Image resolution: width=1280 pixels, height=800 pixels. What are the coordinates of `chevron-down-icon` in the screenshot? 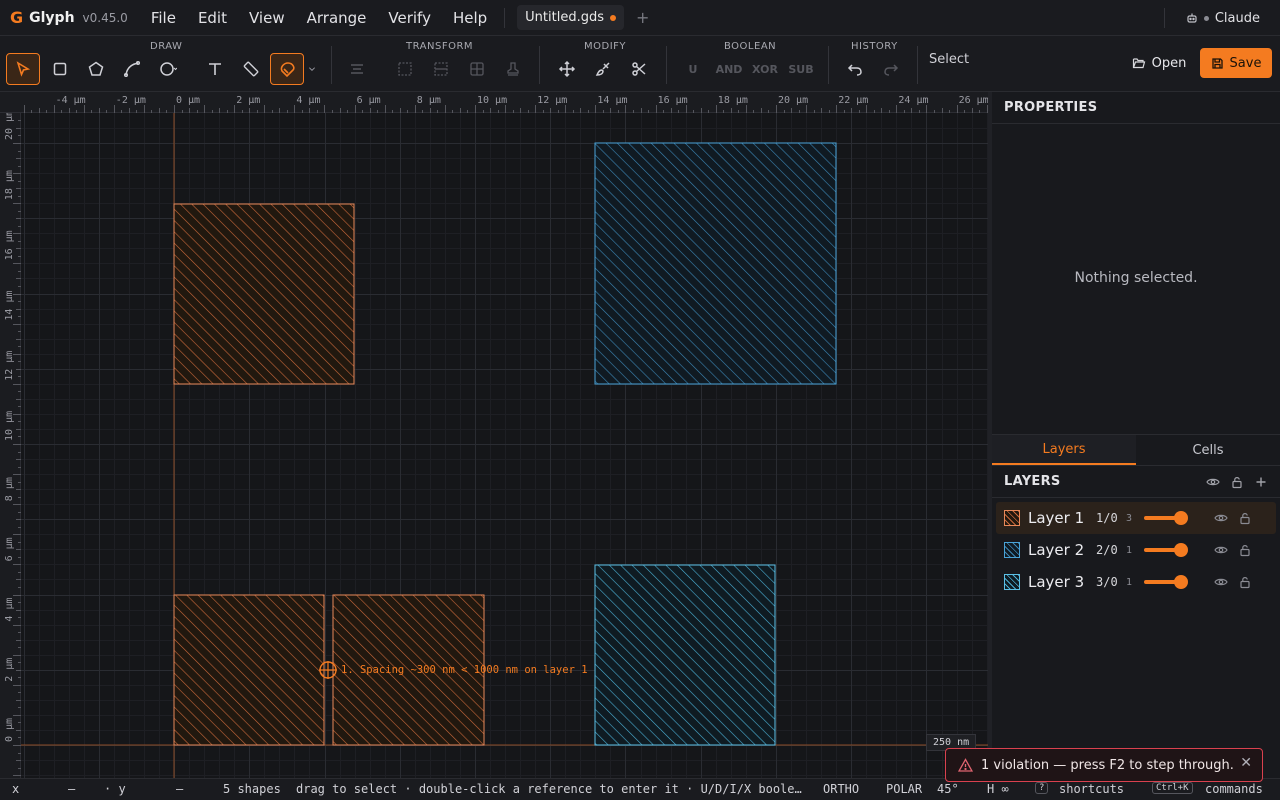 It's located at (312, 69).